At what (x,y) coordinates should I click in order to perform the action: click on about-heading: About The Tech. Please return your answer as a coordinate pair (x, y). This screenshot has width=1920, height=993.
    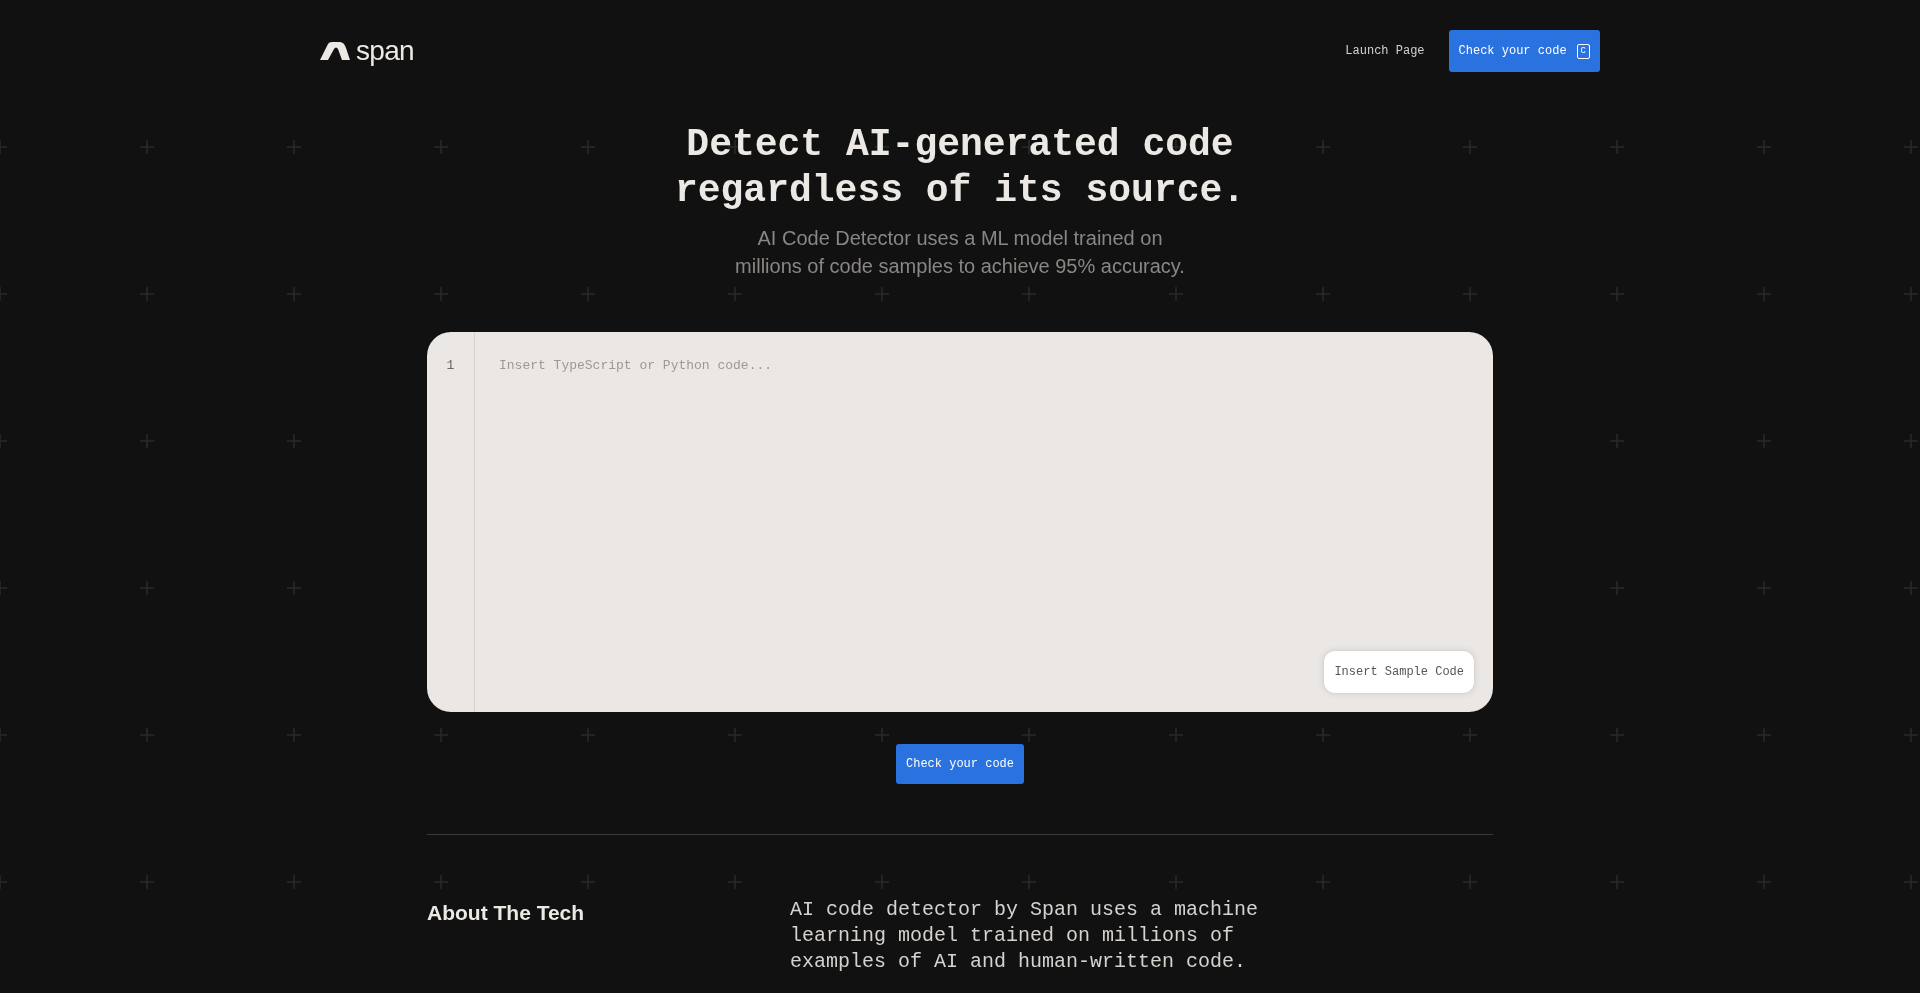
    Looking at the image, I should click on (506, 913).